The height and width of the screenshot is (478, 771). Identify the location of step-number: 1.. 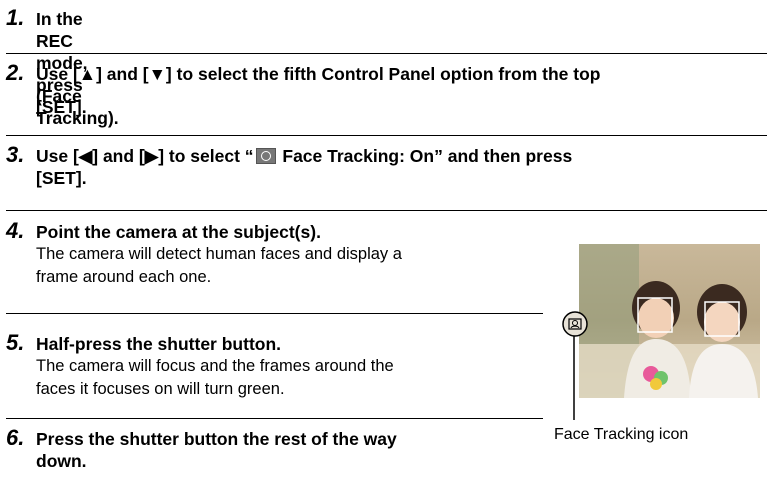
(15, 17).